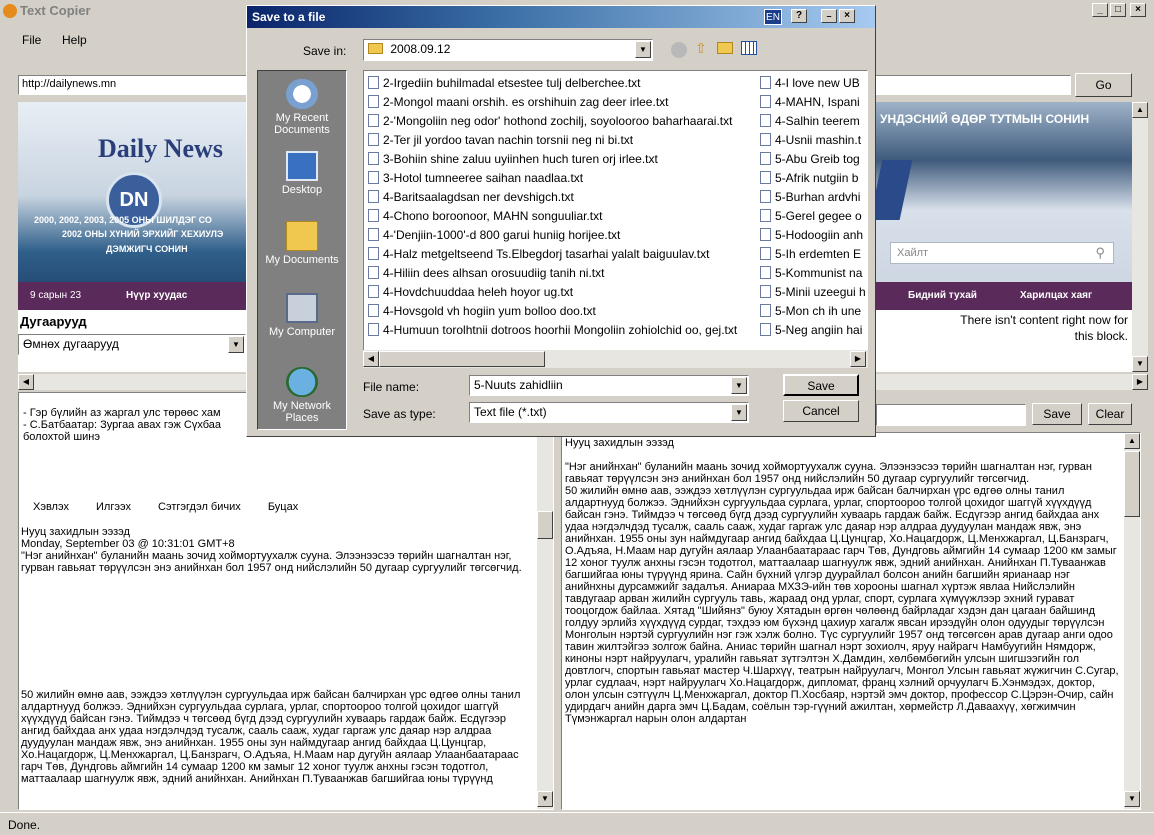 Image resolution: width=1154 pixels, height=835 pixels. What do you see at coordinates (813, 330) in the screenshot?
I see `file-item: 5-Neg angiin hai` at bounding box center [813, 330].